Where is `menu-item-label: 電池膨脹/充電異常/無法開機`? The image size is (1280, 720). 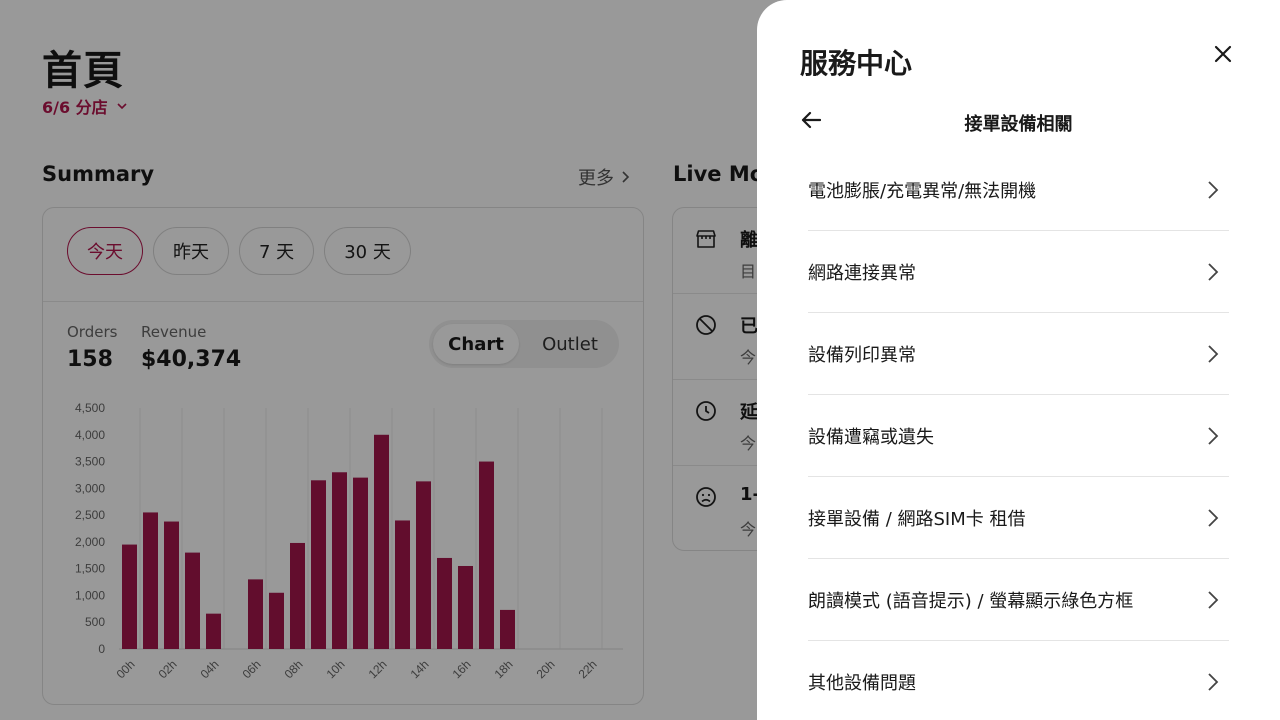 menu-item-label: 電池膨脹/充電異常/無法開機 is located at coordinates (922, 191).